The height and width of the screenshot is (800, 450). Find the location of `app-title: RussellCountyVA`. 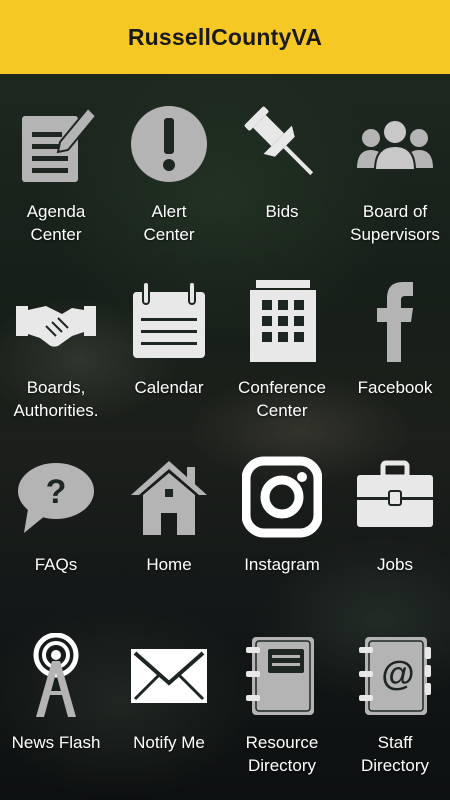

app-title: RussellCountyVA is located at coordinates (225, 36).